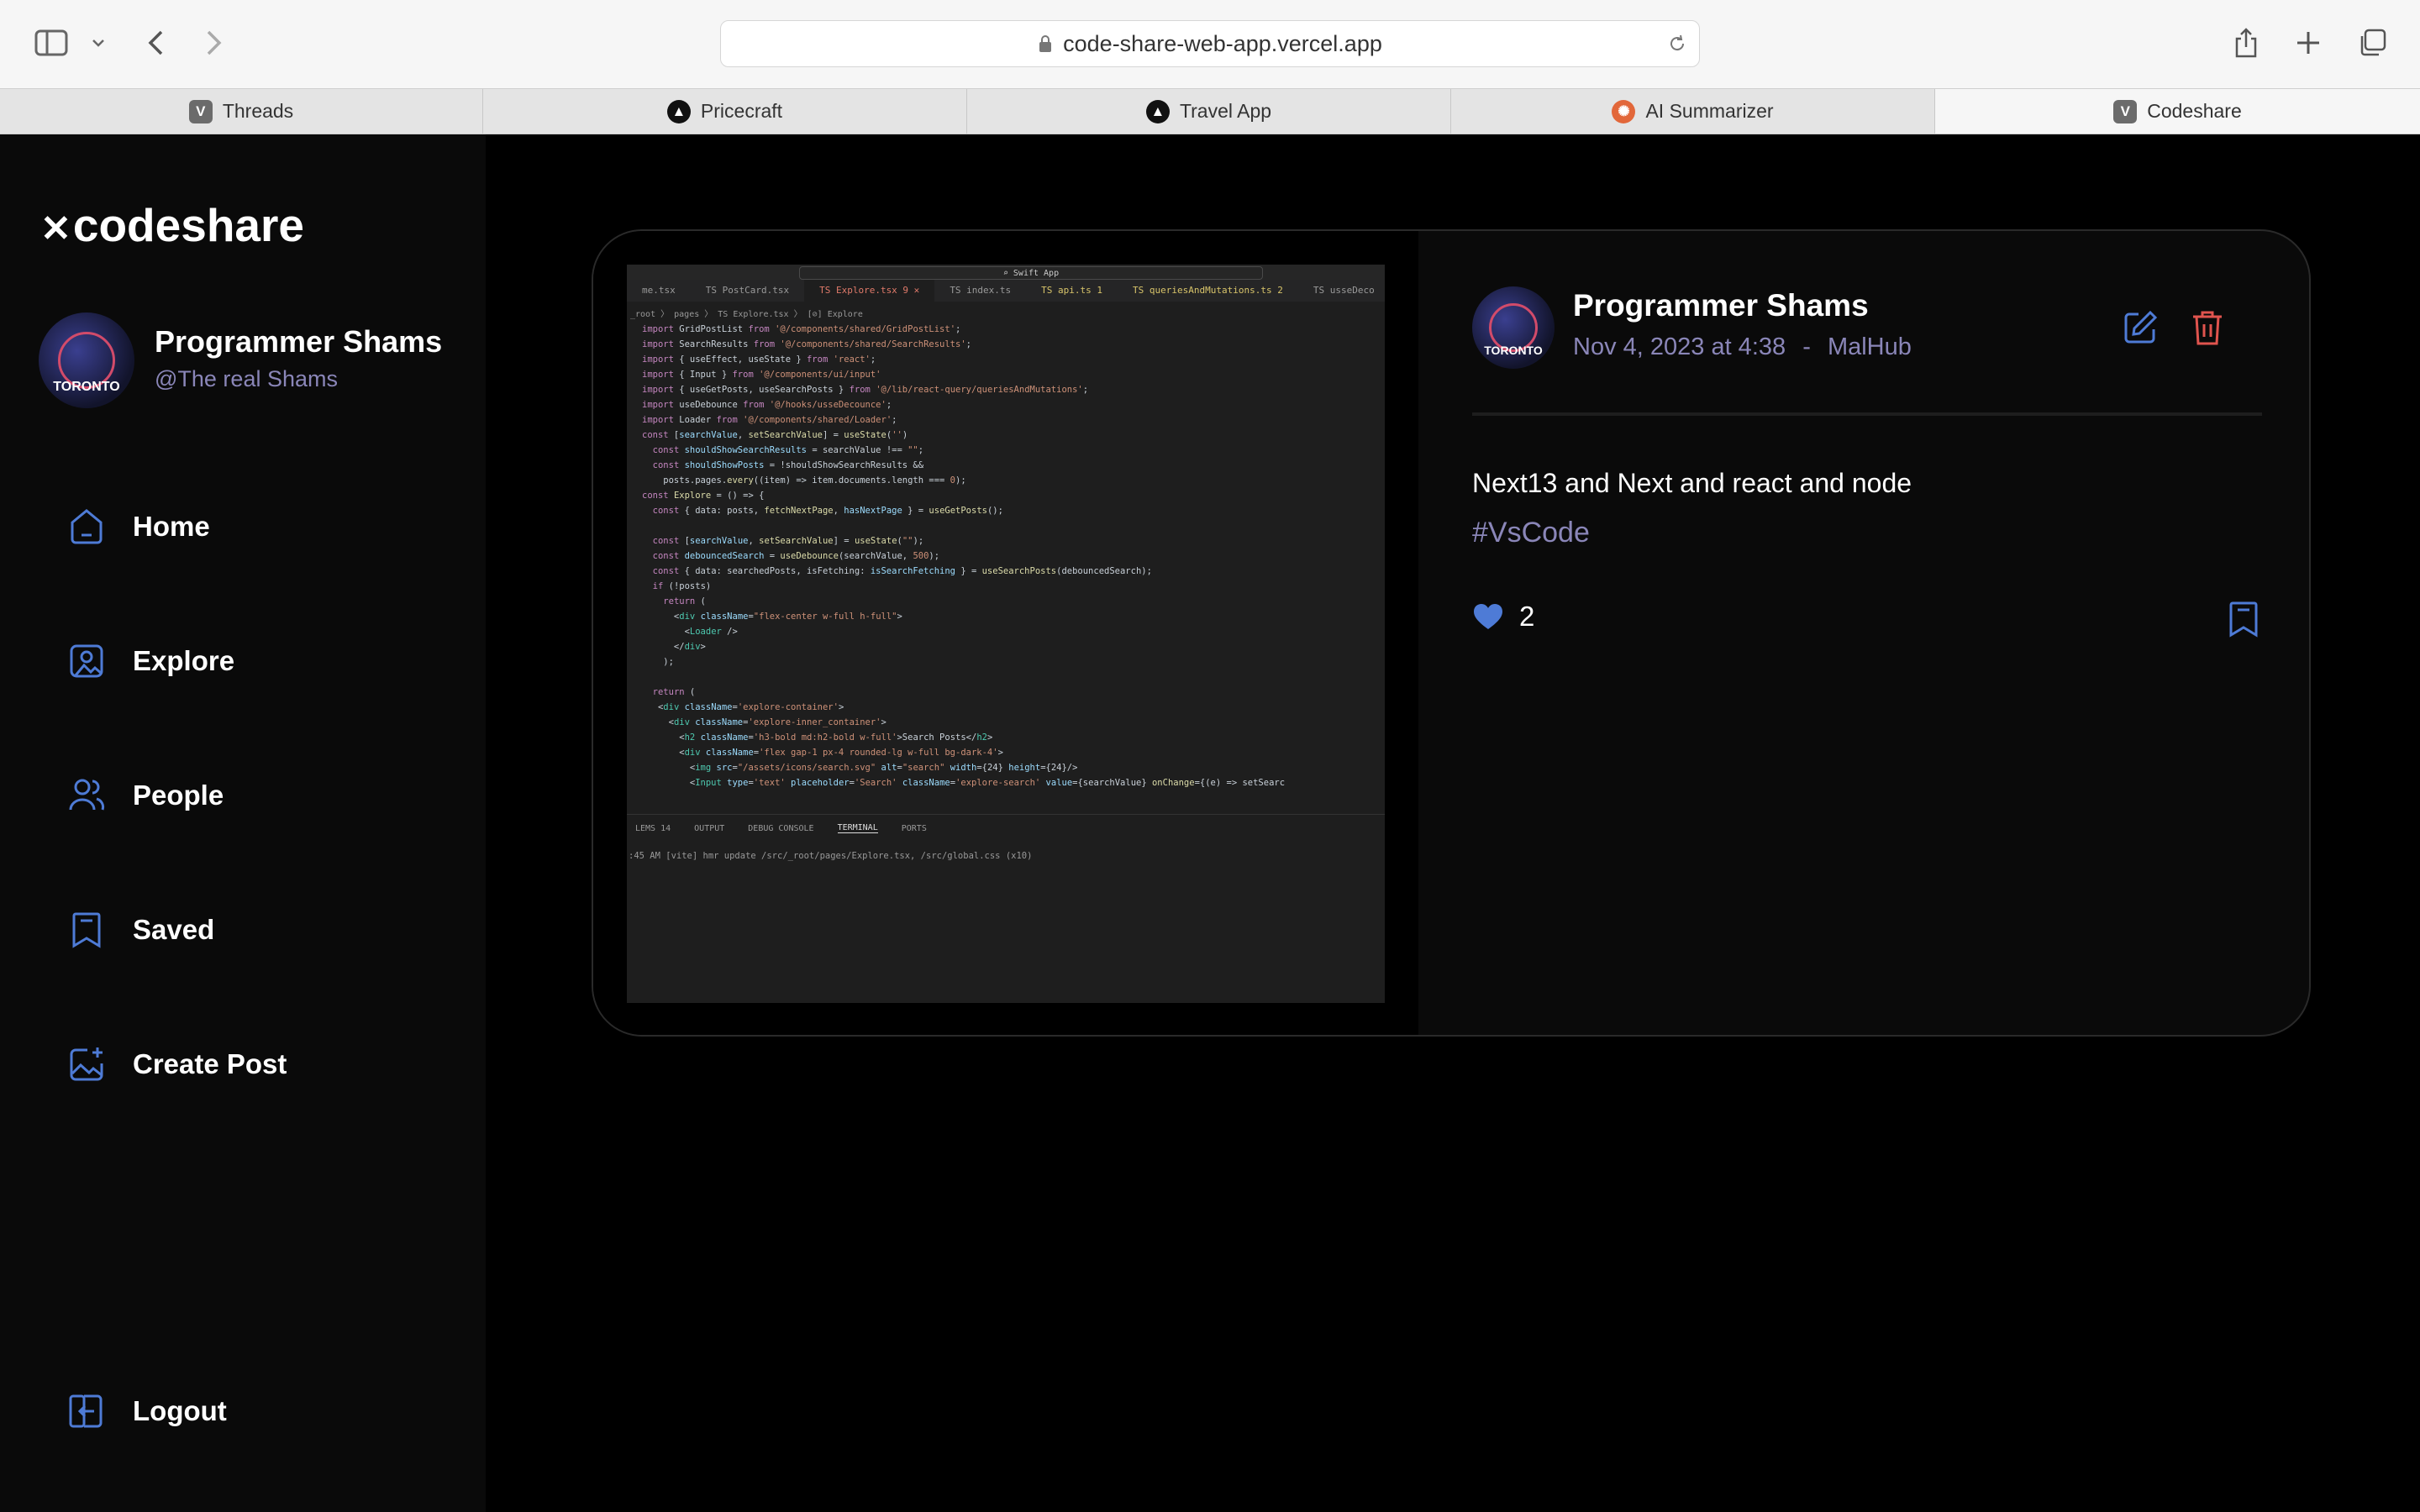 The width and height of the screenshot is (2420, 1512). What do you see at coordinates (870, 291) in the screenshot?
I see `editor-tab: TS Explore.tsx 9 ✕` at bounding box center [870, 291].